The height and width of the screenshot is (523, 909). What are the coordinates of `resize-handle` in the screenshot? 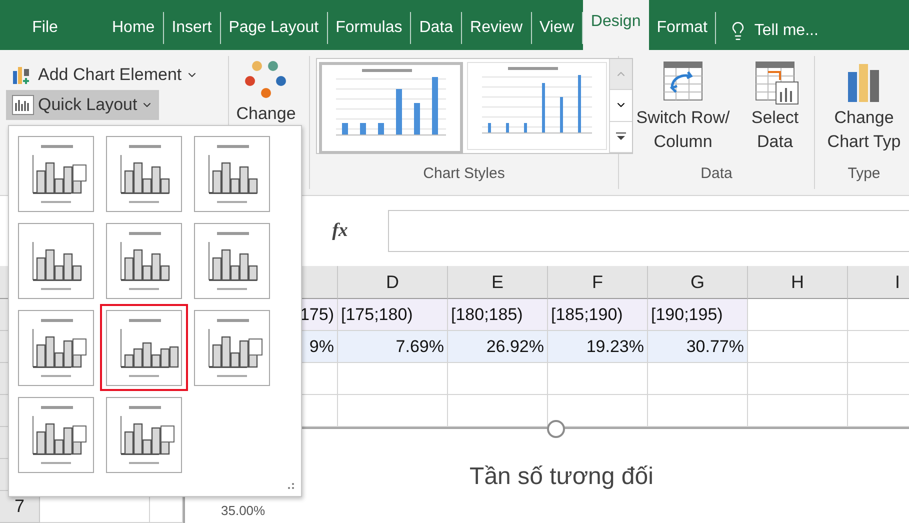 It's located at (556, 429).